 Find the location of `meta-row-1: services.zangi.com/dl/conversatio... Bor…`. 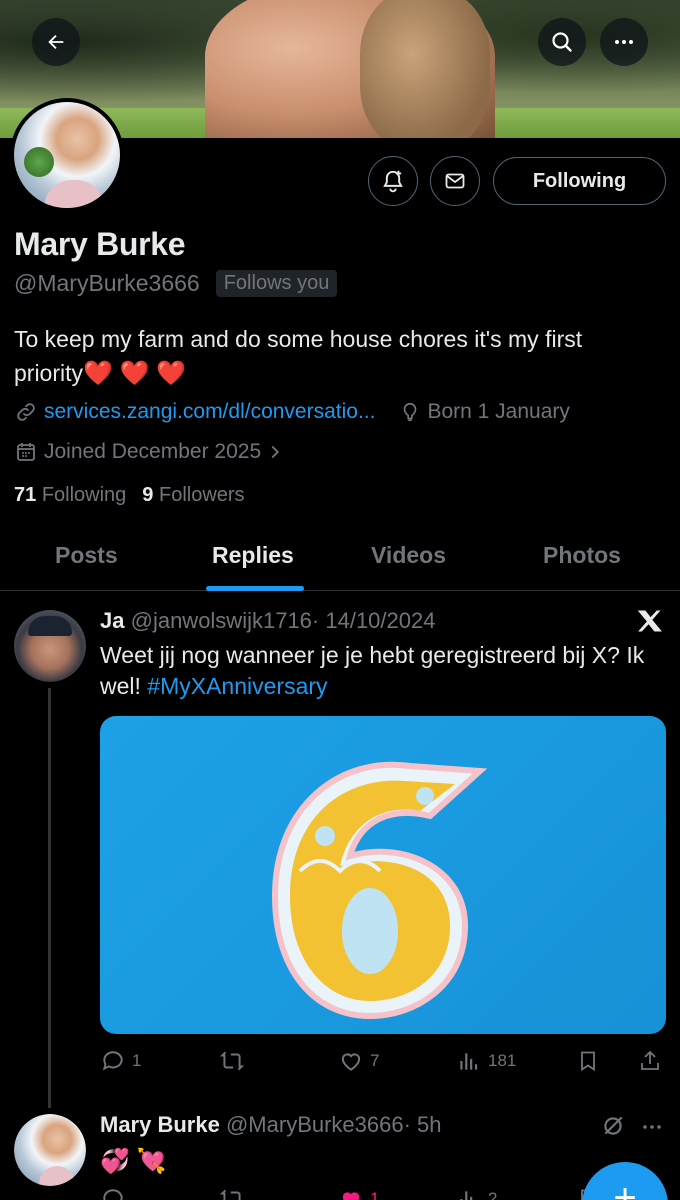

meta-row-1: services.zangi.com/dl/conversatio... Bor… is located at coordinates (292, 412).